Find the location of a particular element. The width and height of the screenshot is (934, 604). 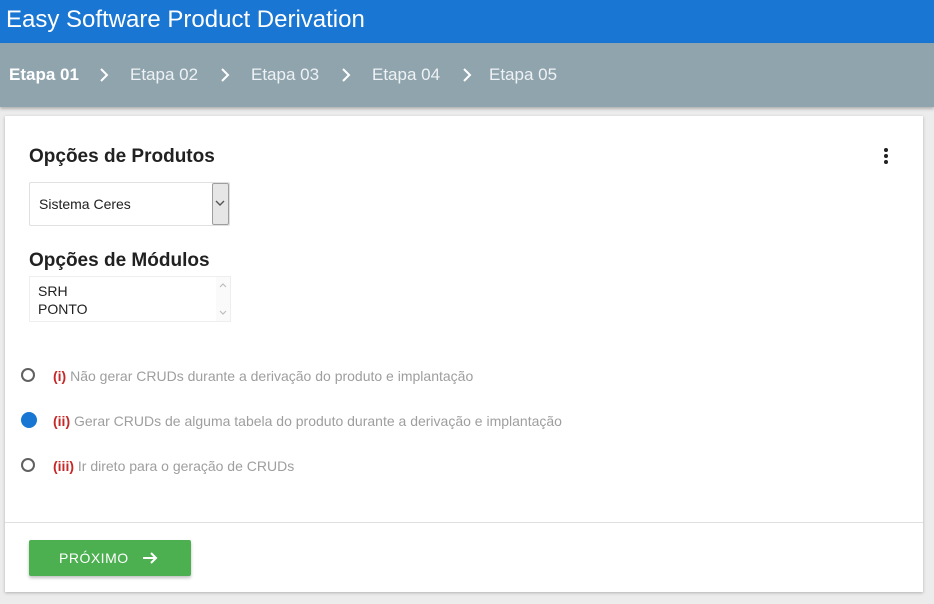

step-2: Etapa 02 is located at coordinates (164, 75).